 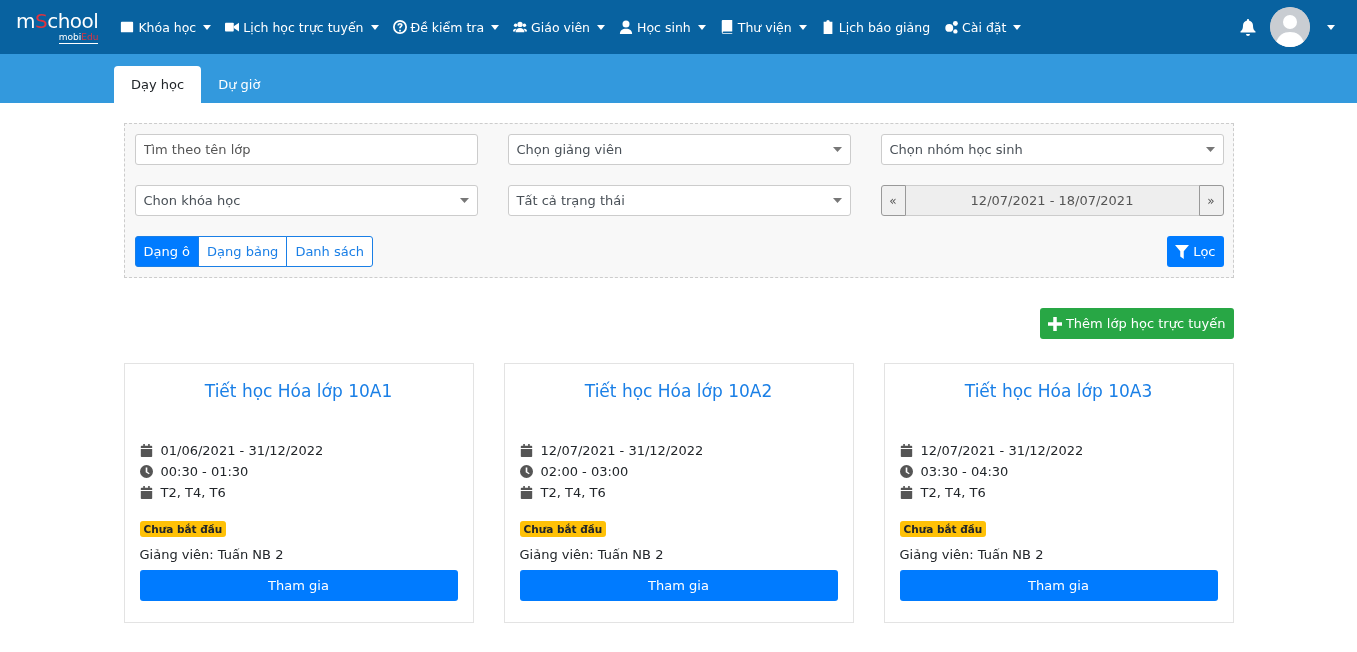 I want to click on nav-menu-item: Đề kiểm tra, so click(x=446, y=27).